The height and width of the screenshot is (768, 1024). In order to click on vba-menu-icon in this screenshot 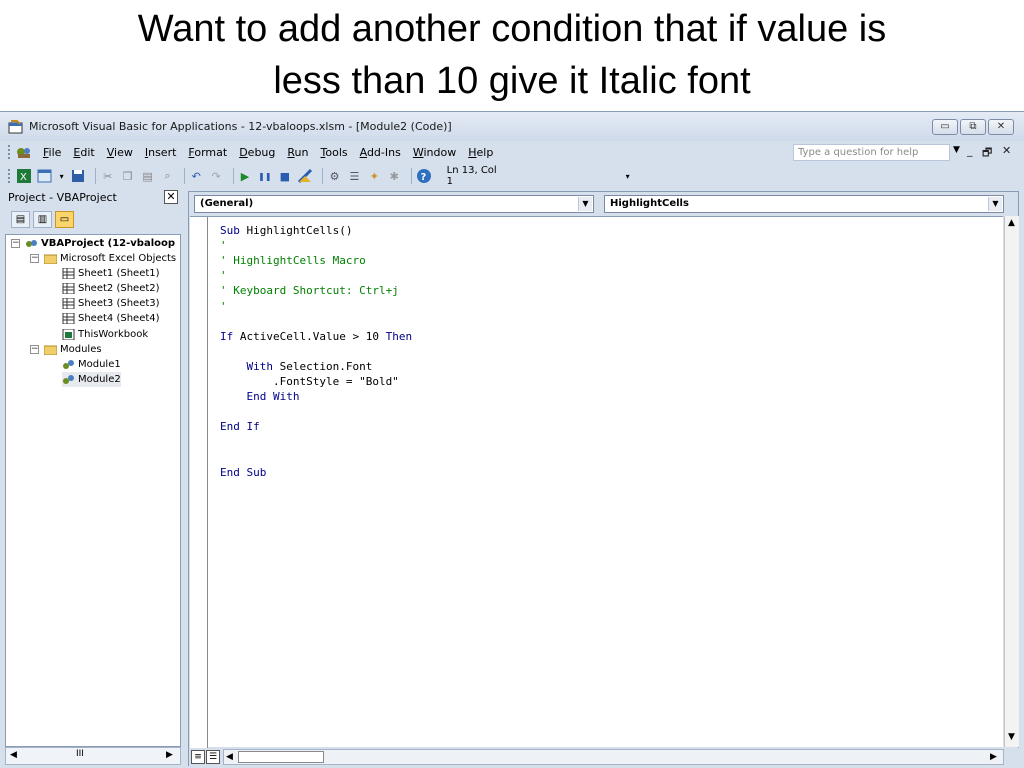, I will do `click(24, 152)`.